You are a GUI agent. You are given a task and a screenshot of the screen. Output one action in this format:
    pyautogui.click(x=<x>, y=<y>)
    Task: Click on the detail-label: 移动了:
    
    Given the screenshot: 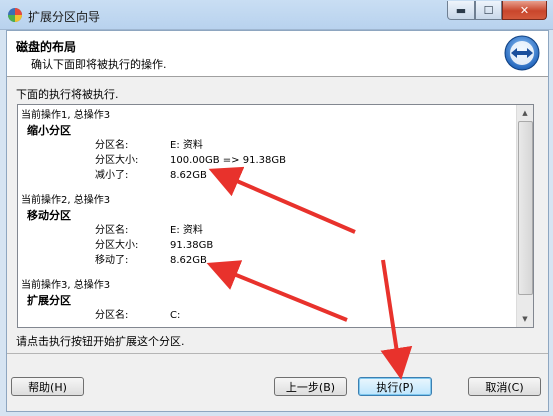 What is the action you would take?
    pyautogui.click(x=112, y=260)
    